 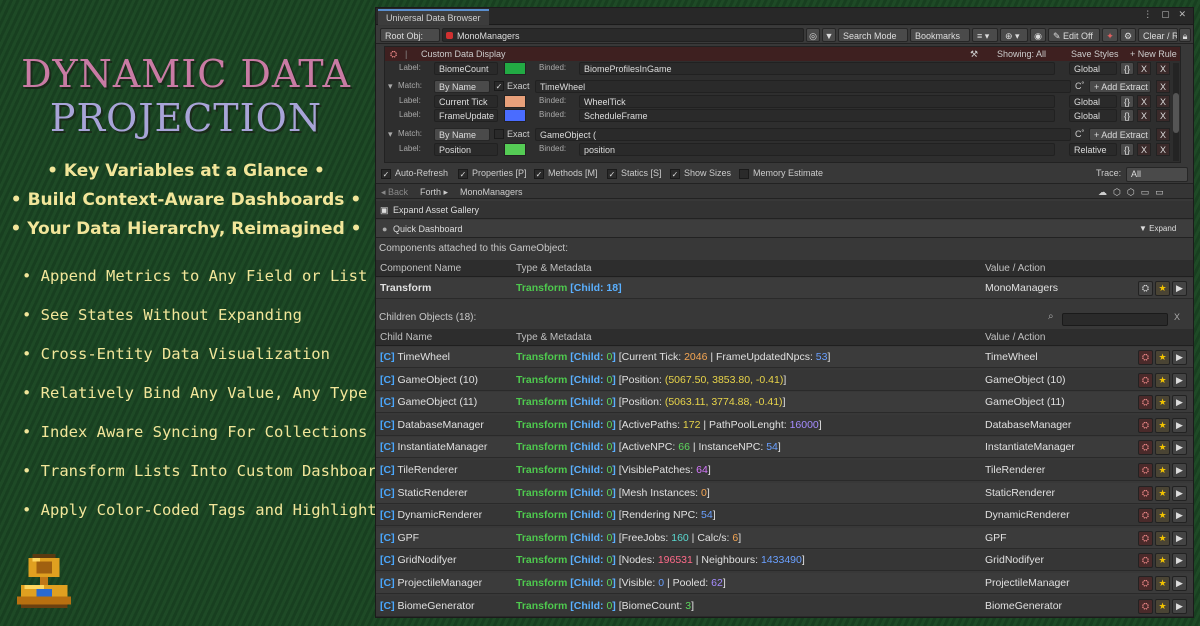 What do you see at coordinates (466, 115) in the screenshot?
I see `label-field: FrameUpdate` at bounding box center [466, 115].